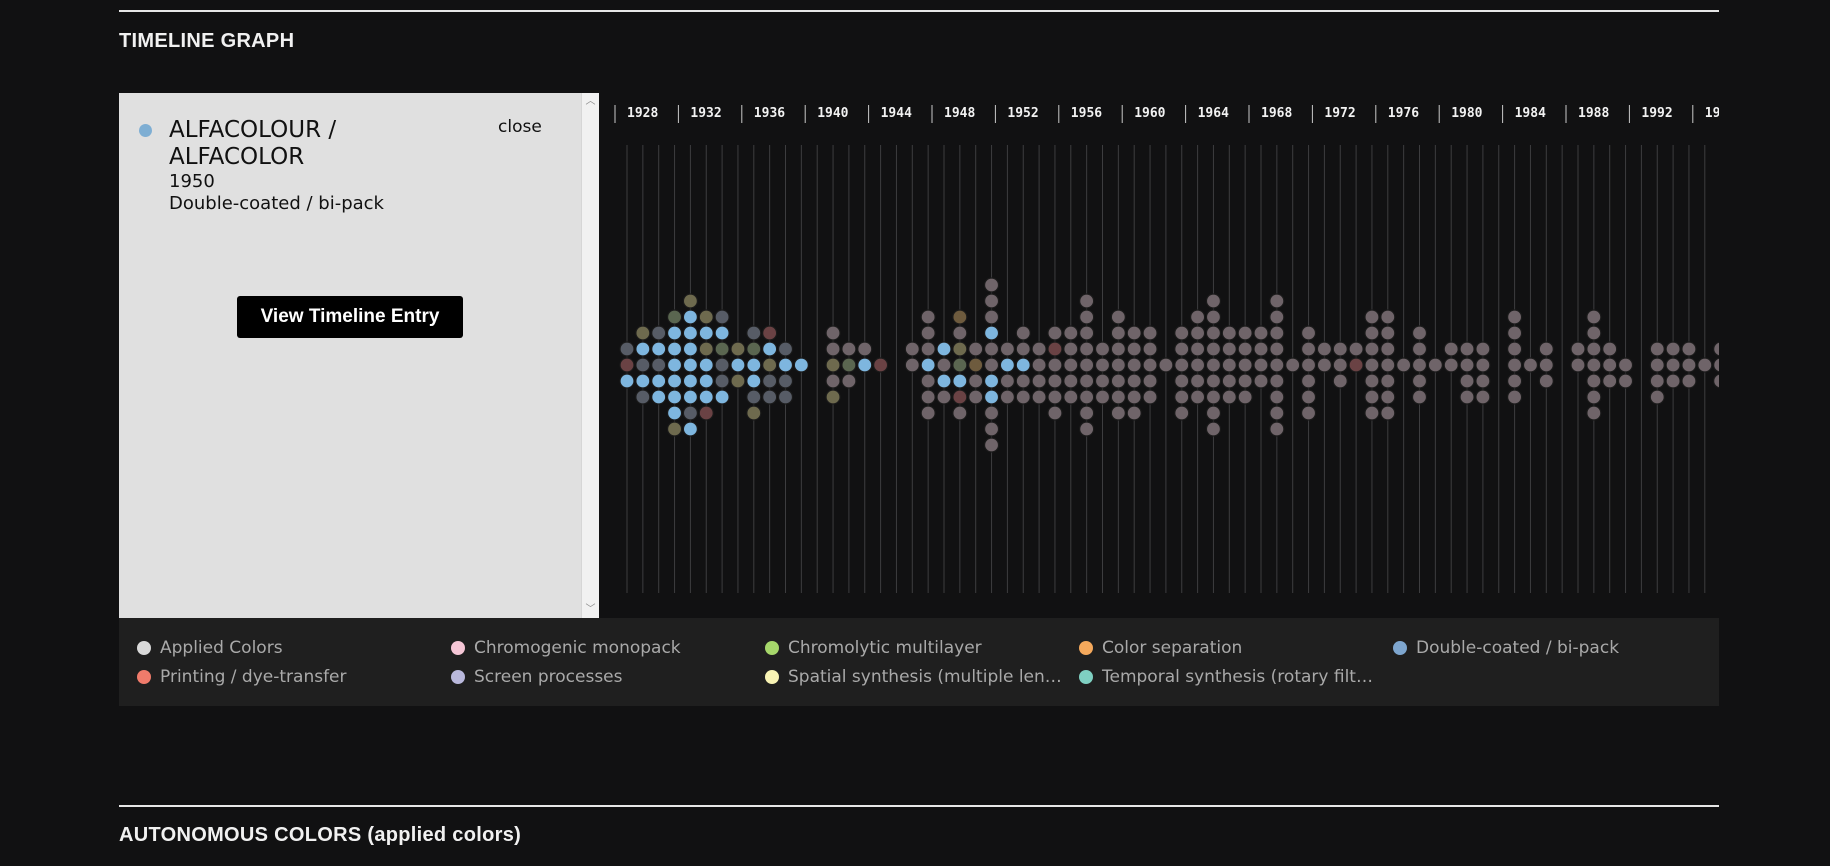  I want to click on entry-process: Double-coated / bi-pack, so click(276, 203).